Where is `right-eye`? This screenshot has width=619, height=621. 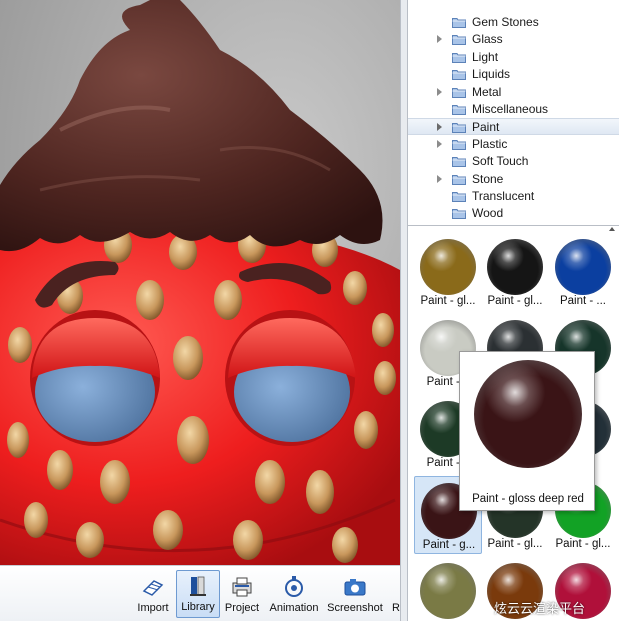
right-eye is located at coordinates (290, 378).